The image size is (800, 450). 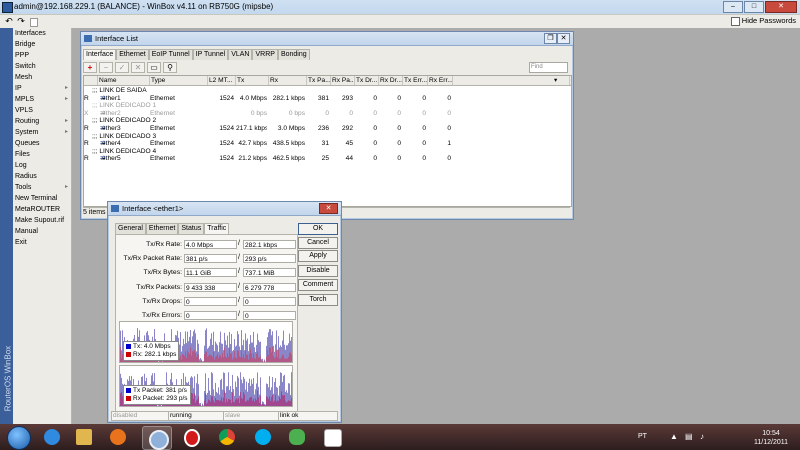 I want to click on iflist-tab-ethernet: Ethernet, so click(x=132, y=54).